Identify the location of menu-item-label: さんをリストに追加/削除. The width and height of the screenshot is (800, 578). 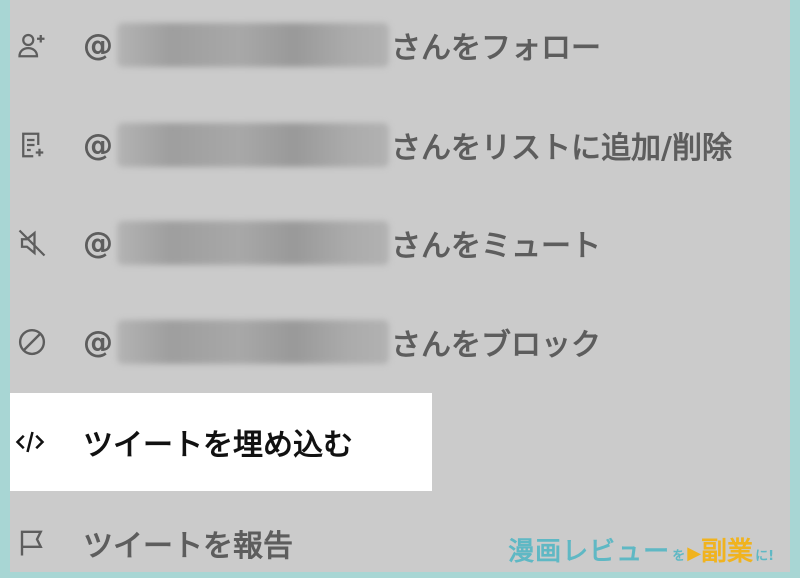
(561, 148).